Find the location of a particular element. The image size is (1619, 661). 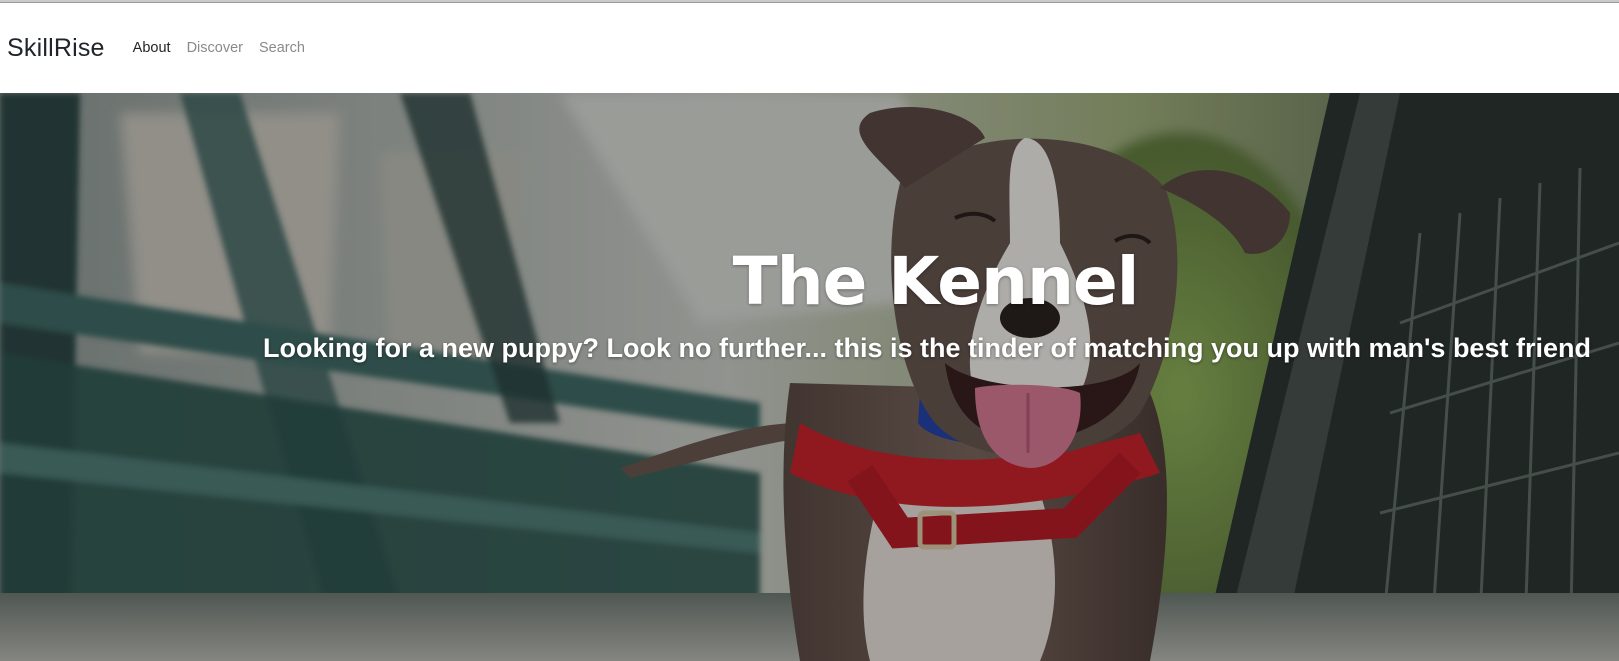

hero-title: The Kennel is located at coordinates (936, 281).